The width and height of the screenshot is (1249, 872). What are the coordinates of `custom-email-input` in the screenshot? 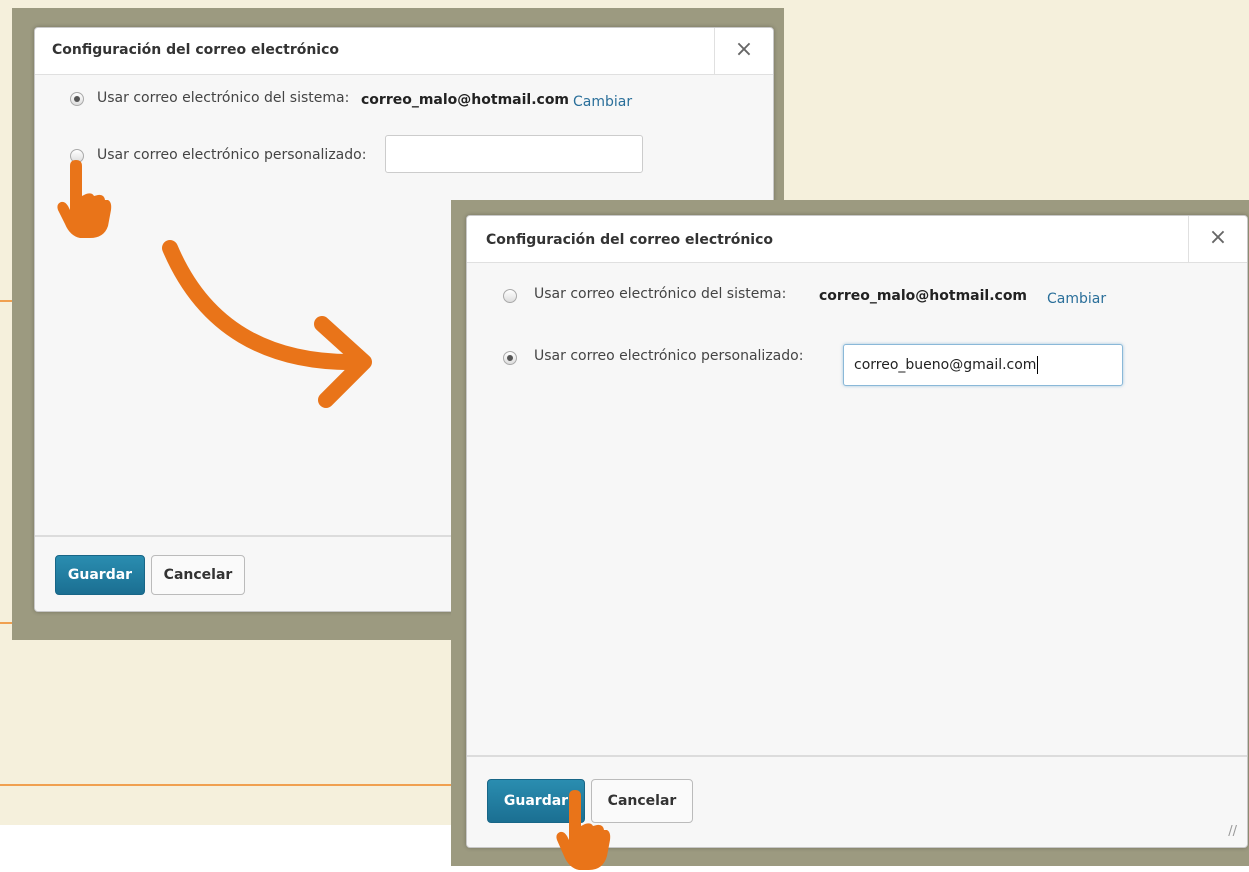 It's located at (514, 154).